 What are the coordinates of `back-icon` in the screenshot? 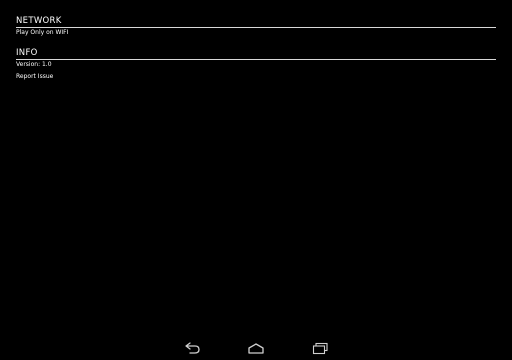 It's located at (192, 348).